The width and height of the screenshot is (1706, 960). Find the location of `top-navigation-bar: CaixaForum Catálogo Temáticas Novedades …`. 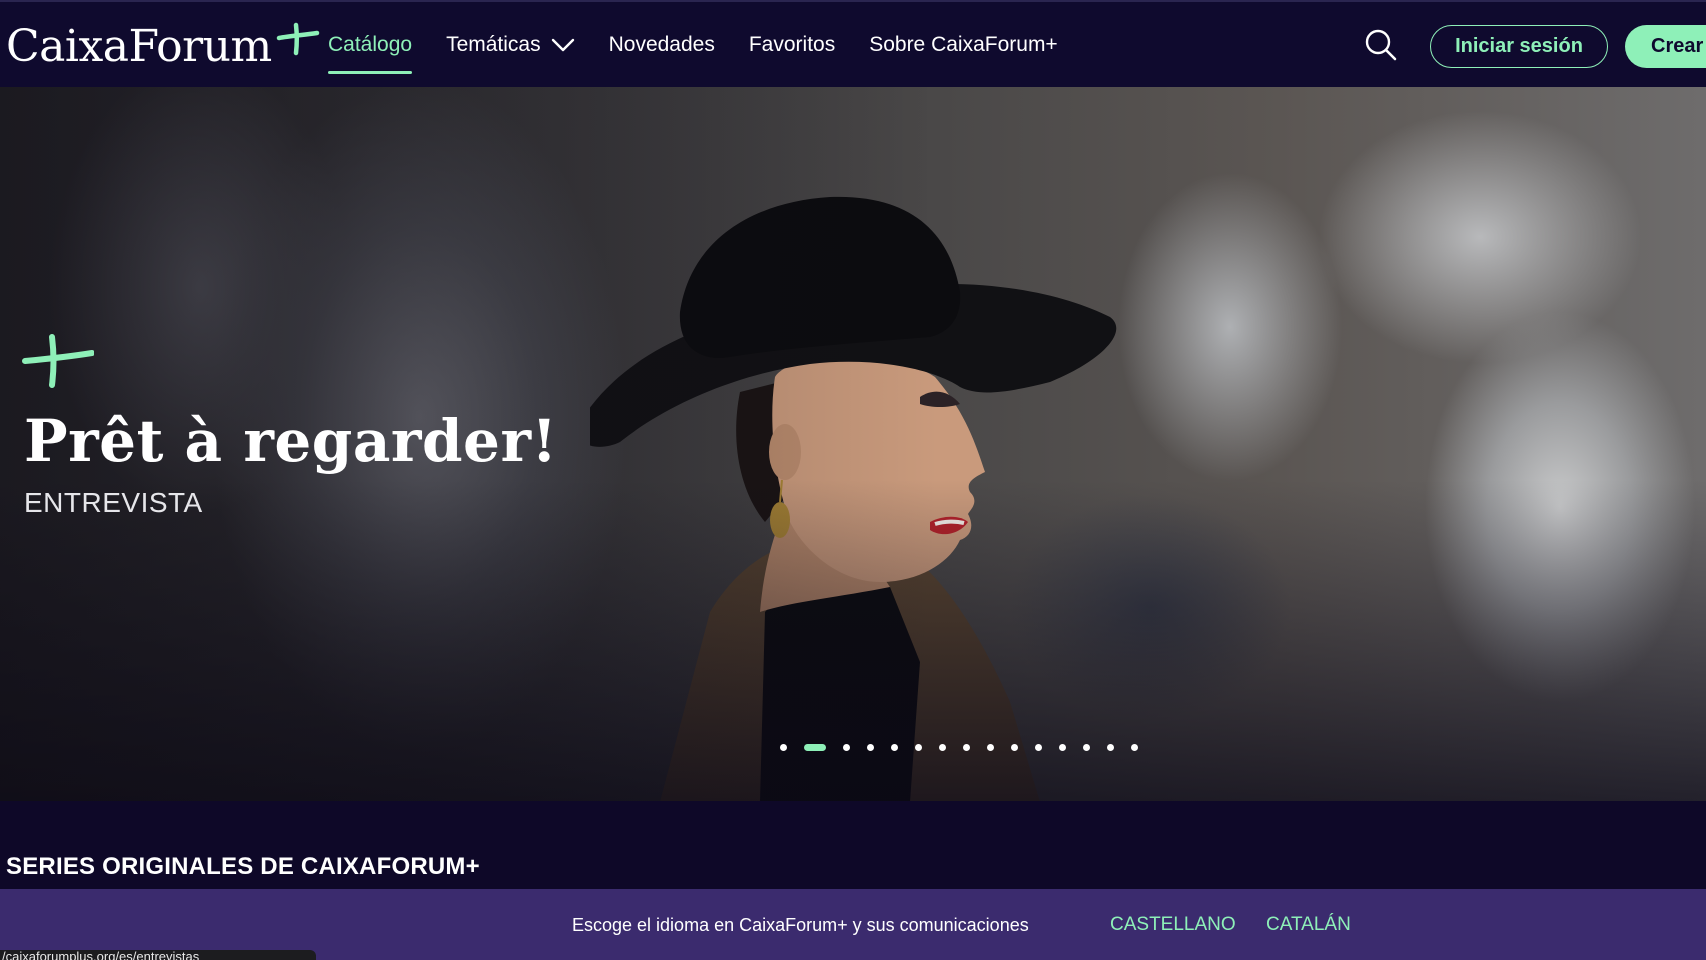

top-navigation-bar: CaixaForum Catálogo Temáticas Novedades … is located at coordinates (853, 43).